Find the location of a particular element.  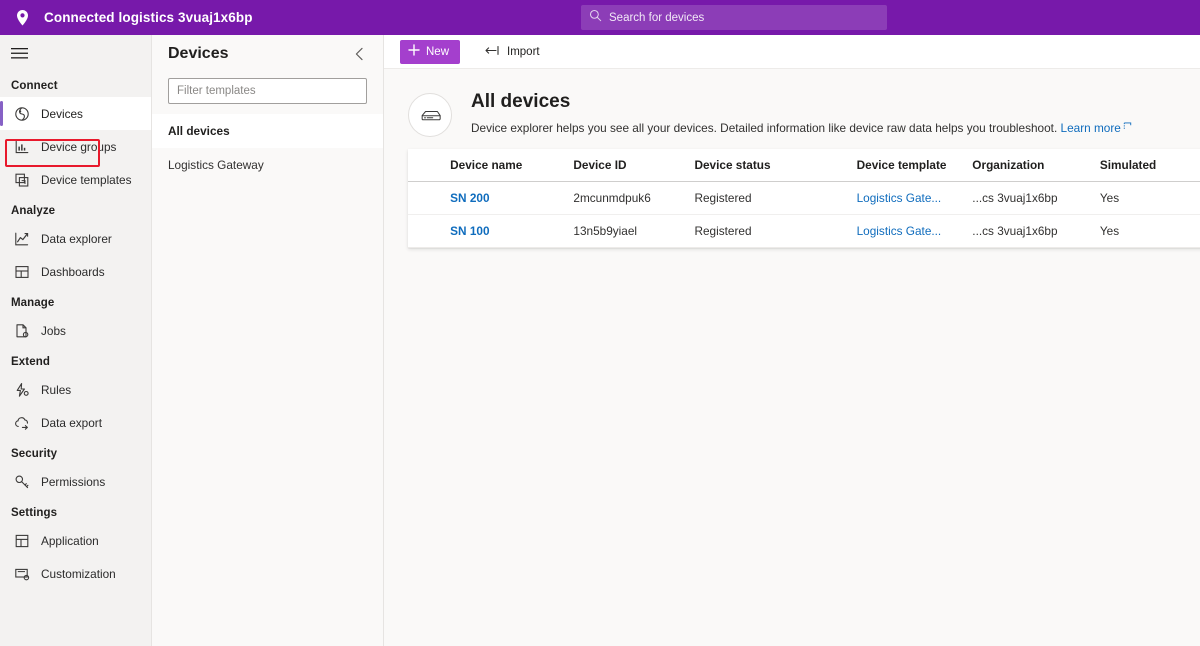

sidebar-item-devices: Devices is located at coordinates (75, 113).